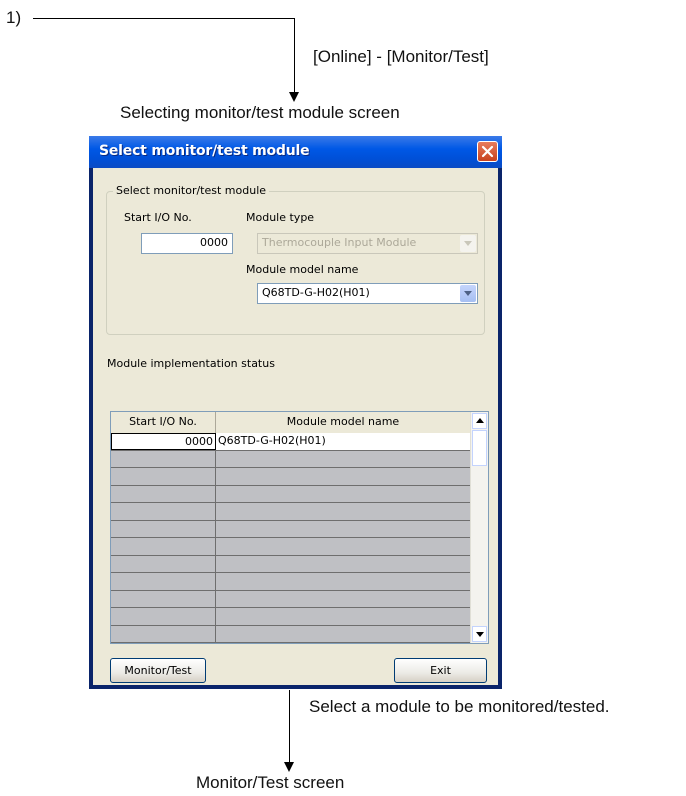 The height and width of the screenshot is (796, 686). I want to click on dialog-title: Select monitor/test module, so click(204, 151).